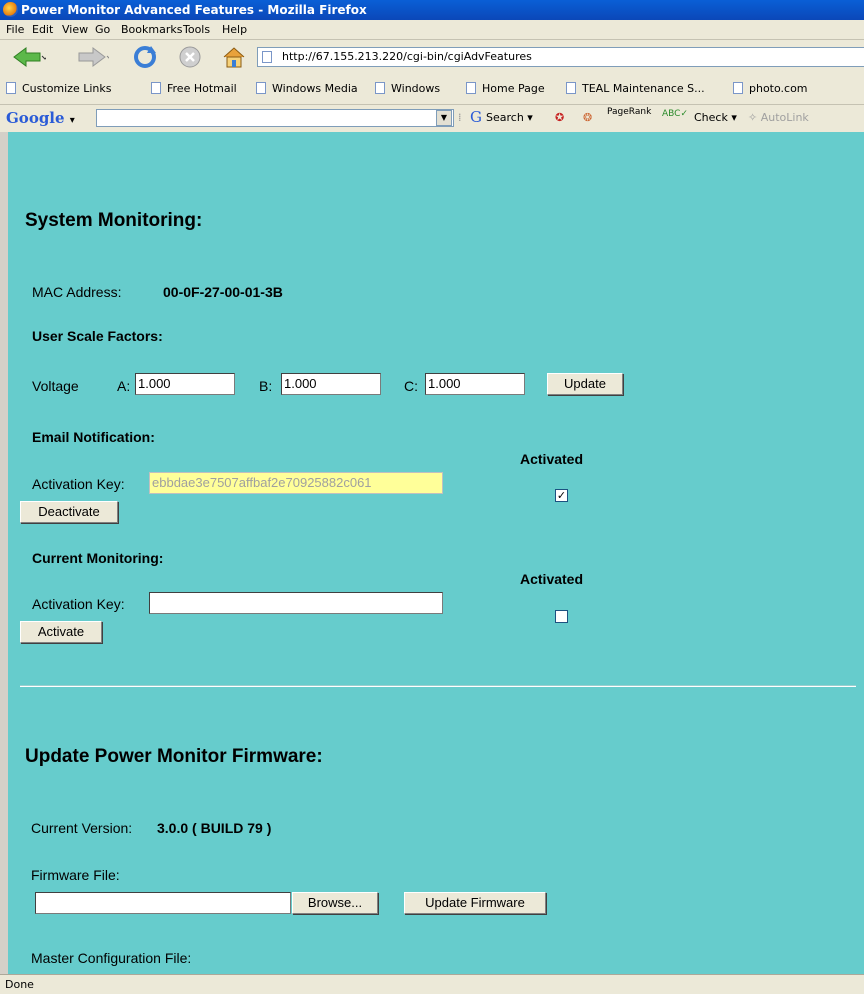  Describe the element at coordinates (78, 484) in the screenshot. I see `email-activation-key-label: Activation Key:` at that location.